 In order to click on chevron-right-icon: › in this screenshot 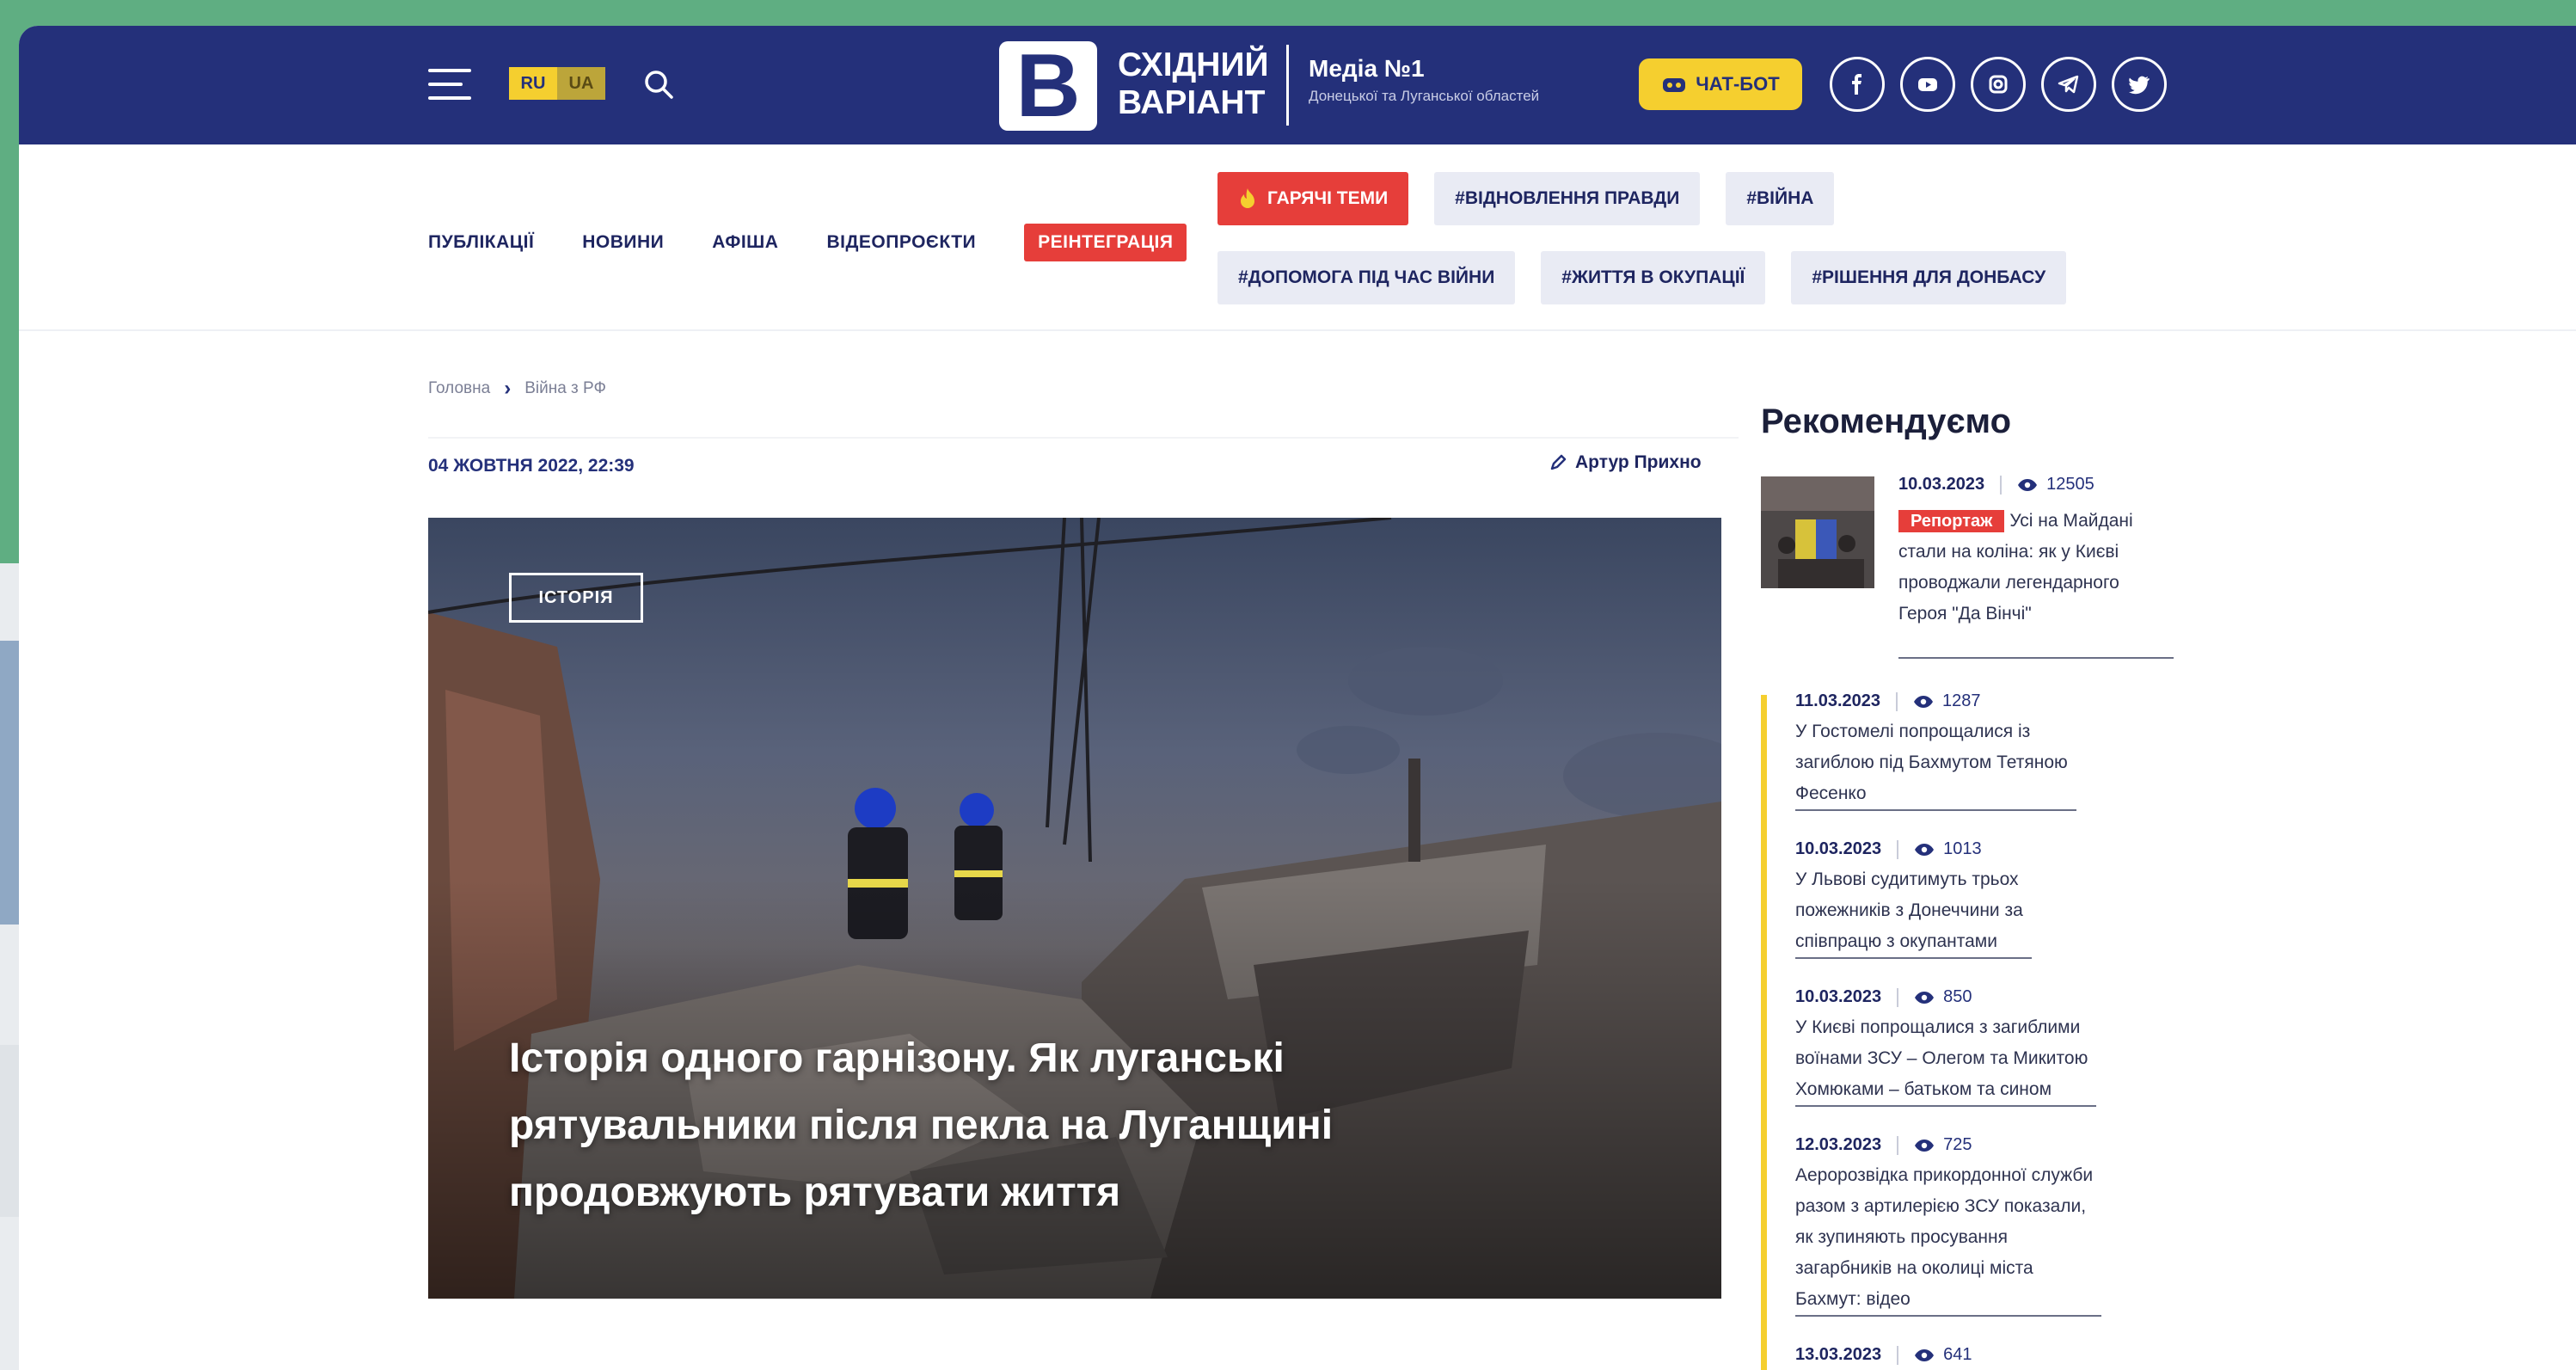, I will do `click(508, 388)`.